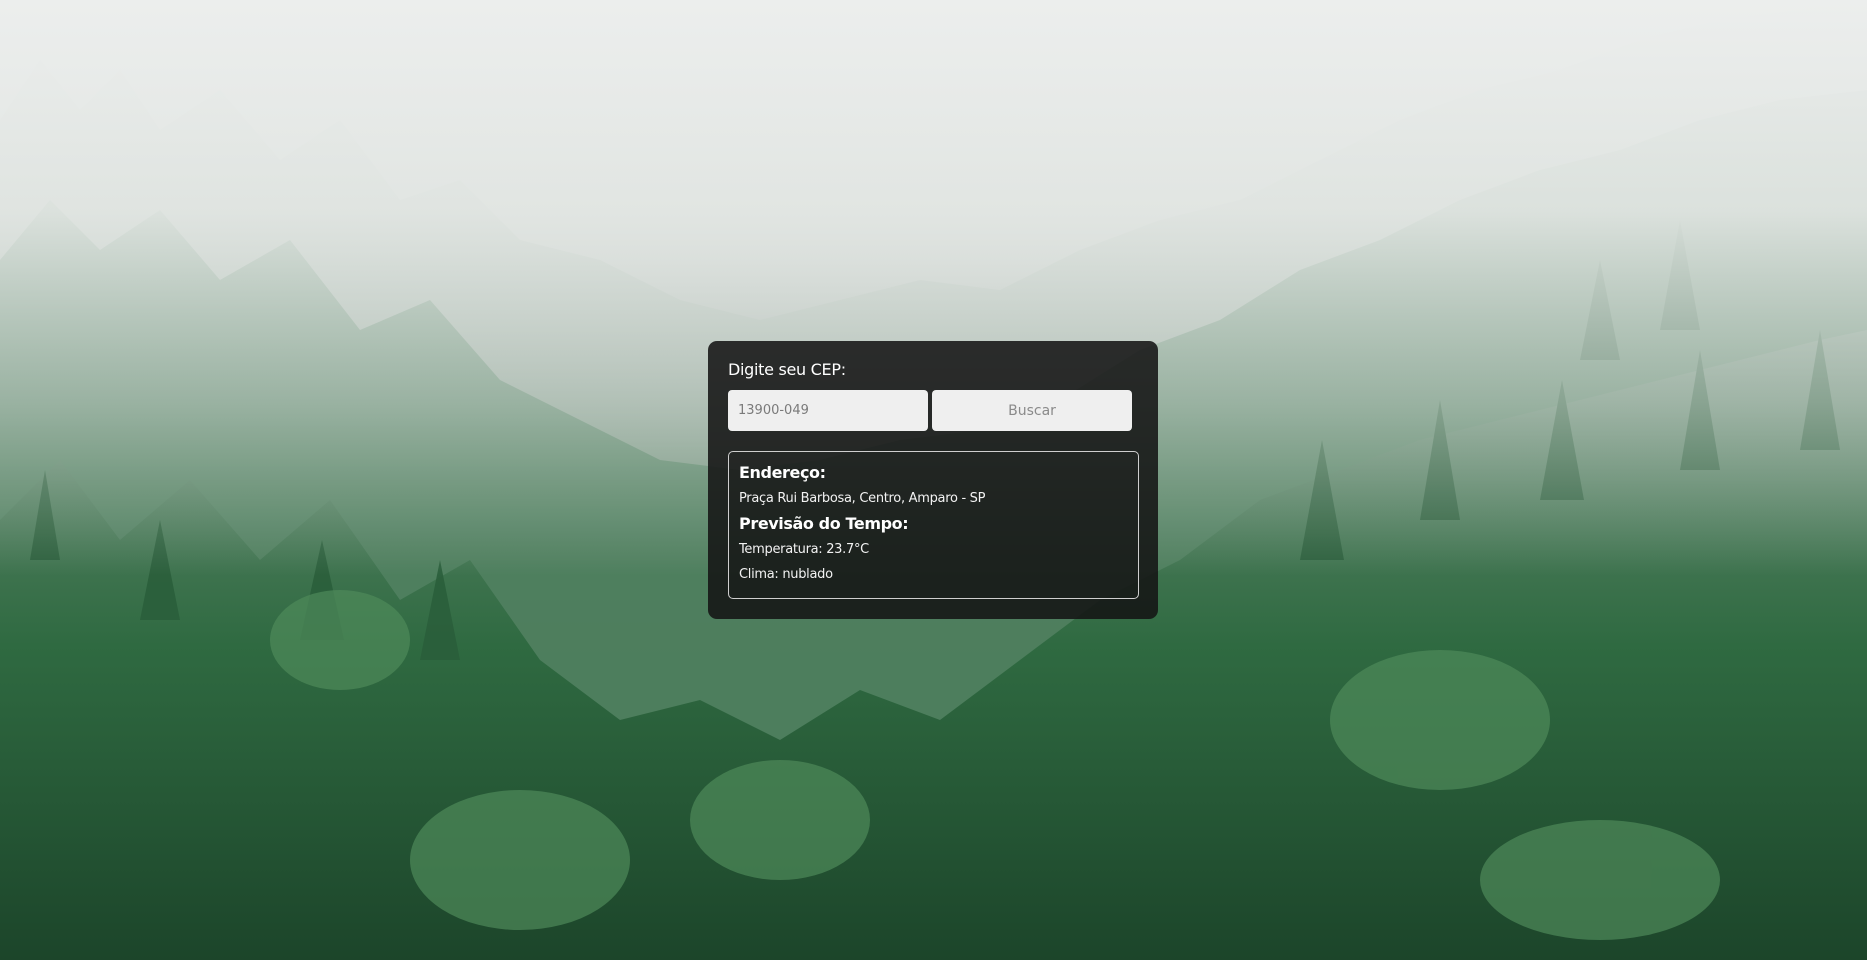  Describe the element at coordinates (804, 549) in the screenshot. I see `temperature-line: Temperatura: 23.7°C` at that location.